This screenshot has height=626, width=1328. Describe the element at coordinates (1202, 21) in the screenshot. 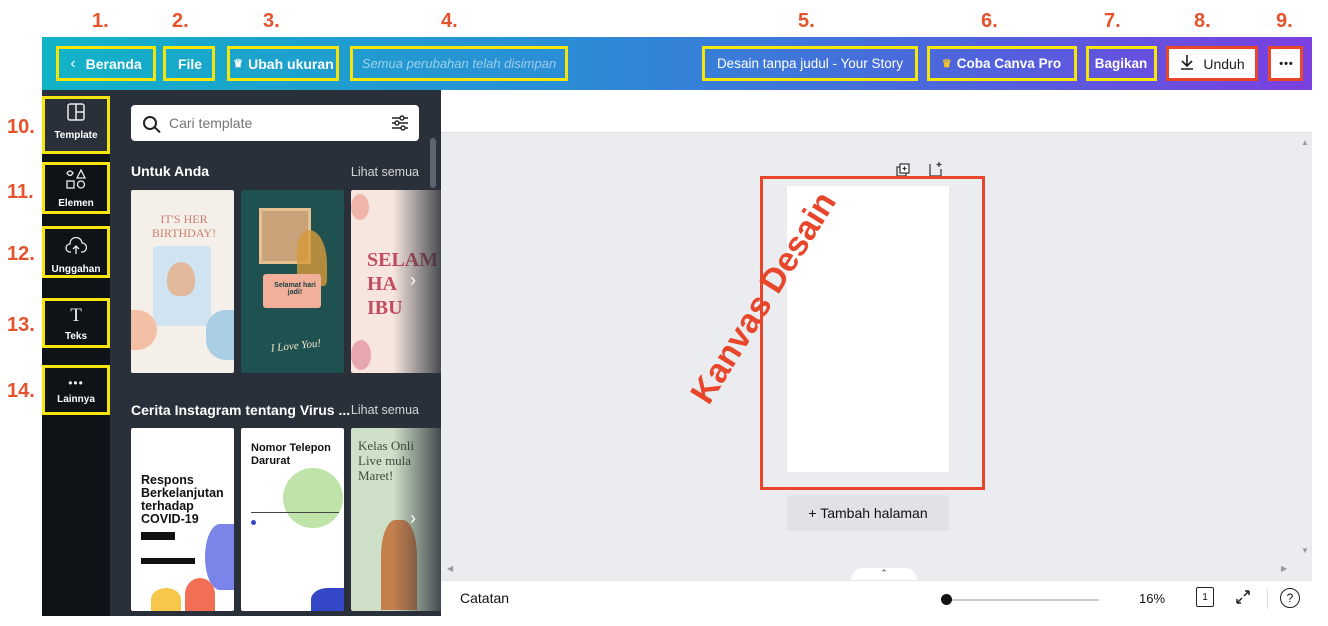

I see `annotation-number: 8.` at that location.